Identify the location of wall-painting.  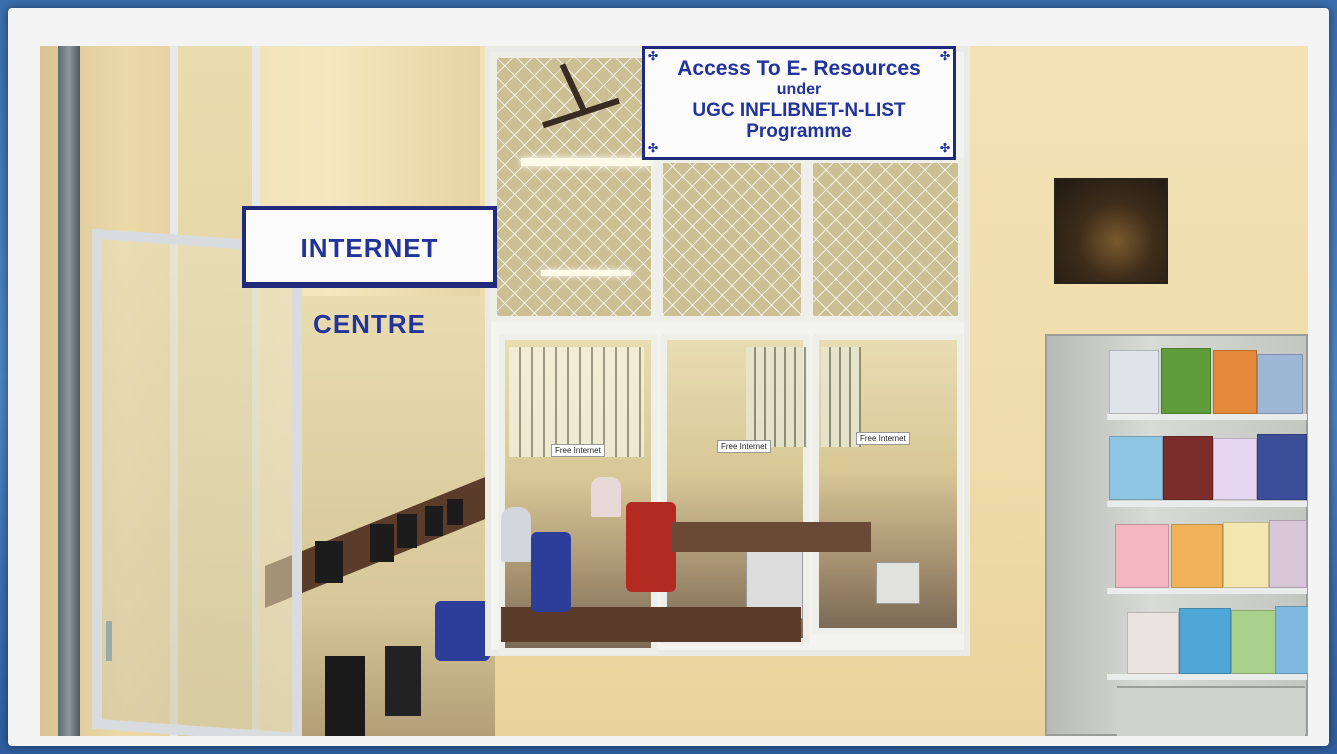
(1111, 231).